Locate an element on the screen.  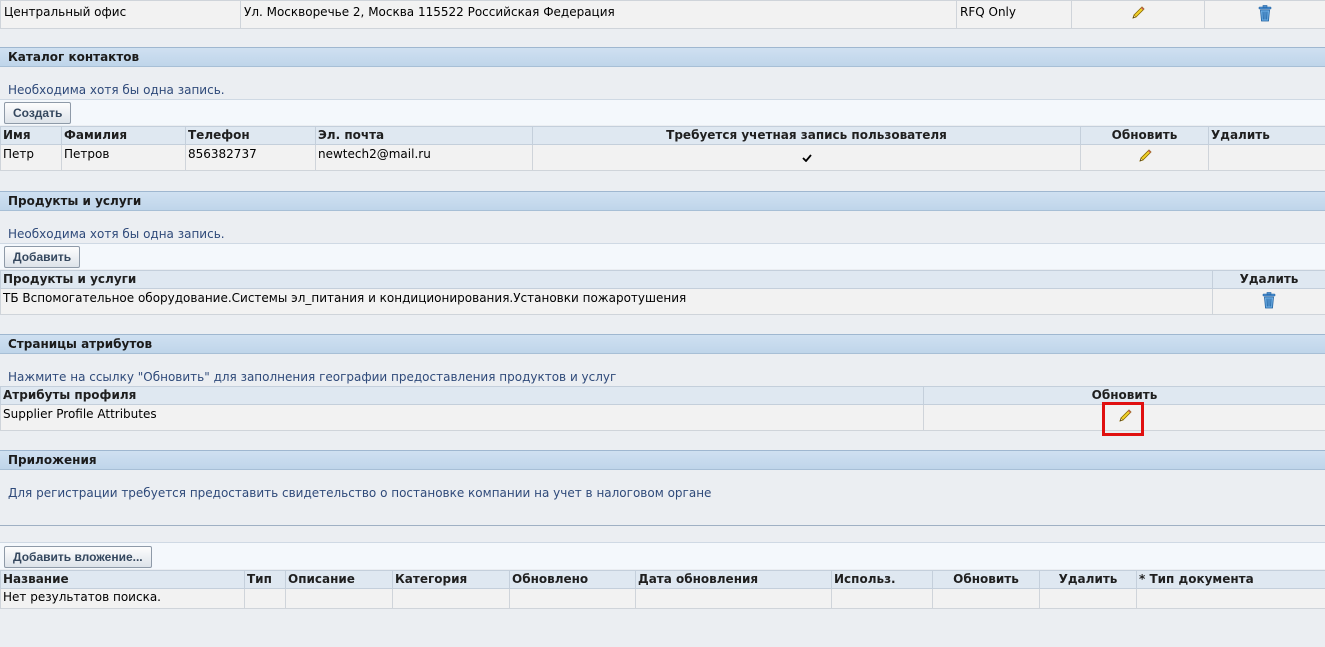
table-row: Нет результатов поиска. is located at coordinates (662, 598).